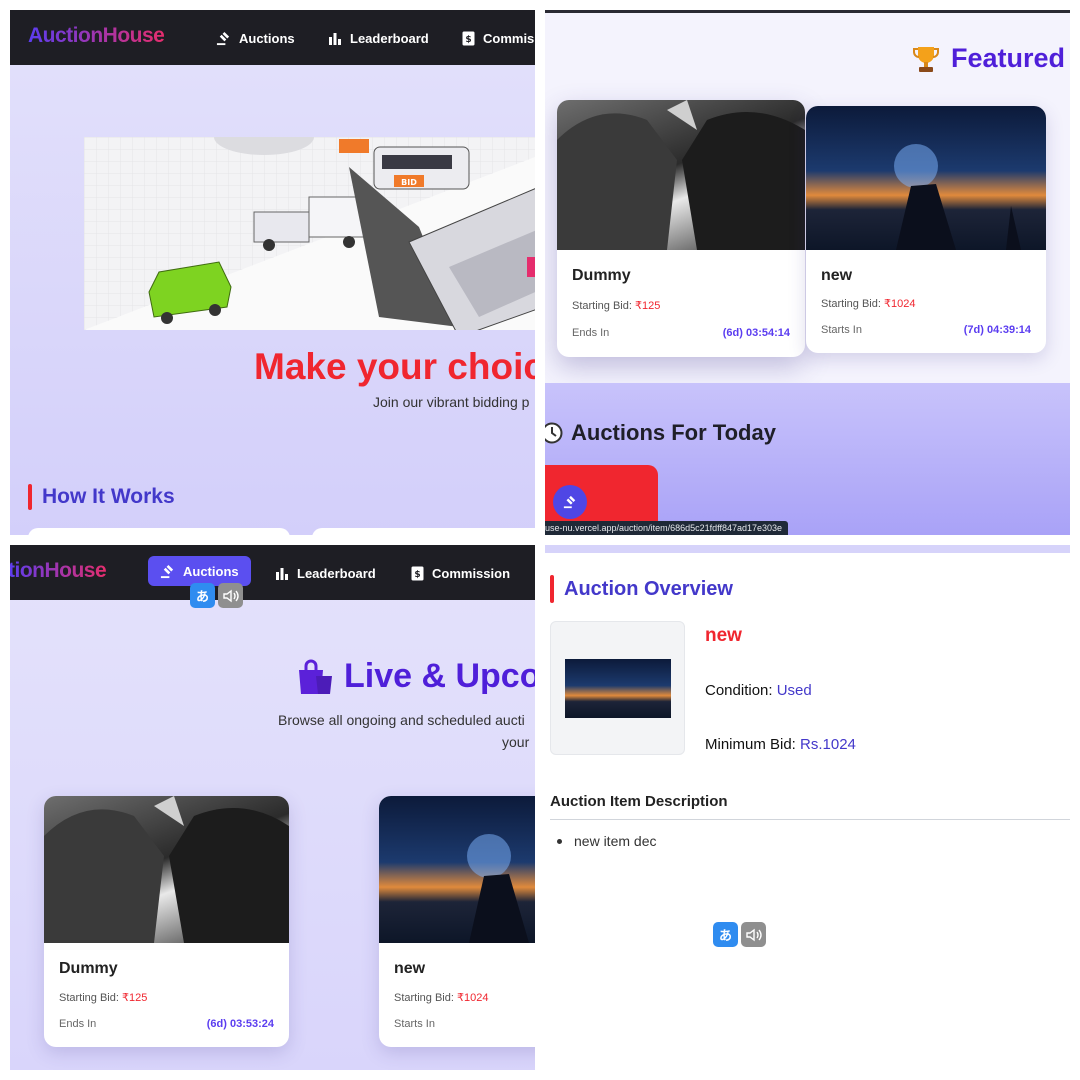 The width and height of the screenshot is (1080, 1080). Describe the element at coordinates (807, 11) in the screenshot. I see `top-border` at that location.